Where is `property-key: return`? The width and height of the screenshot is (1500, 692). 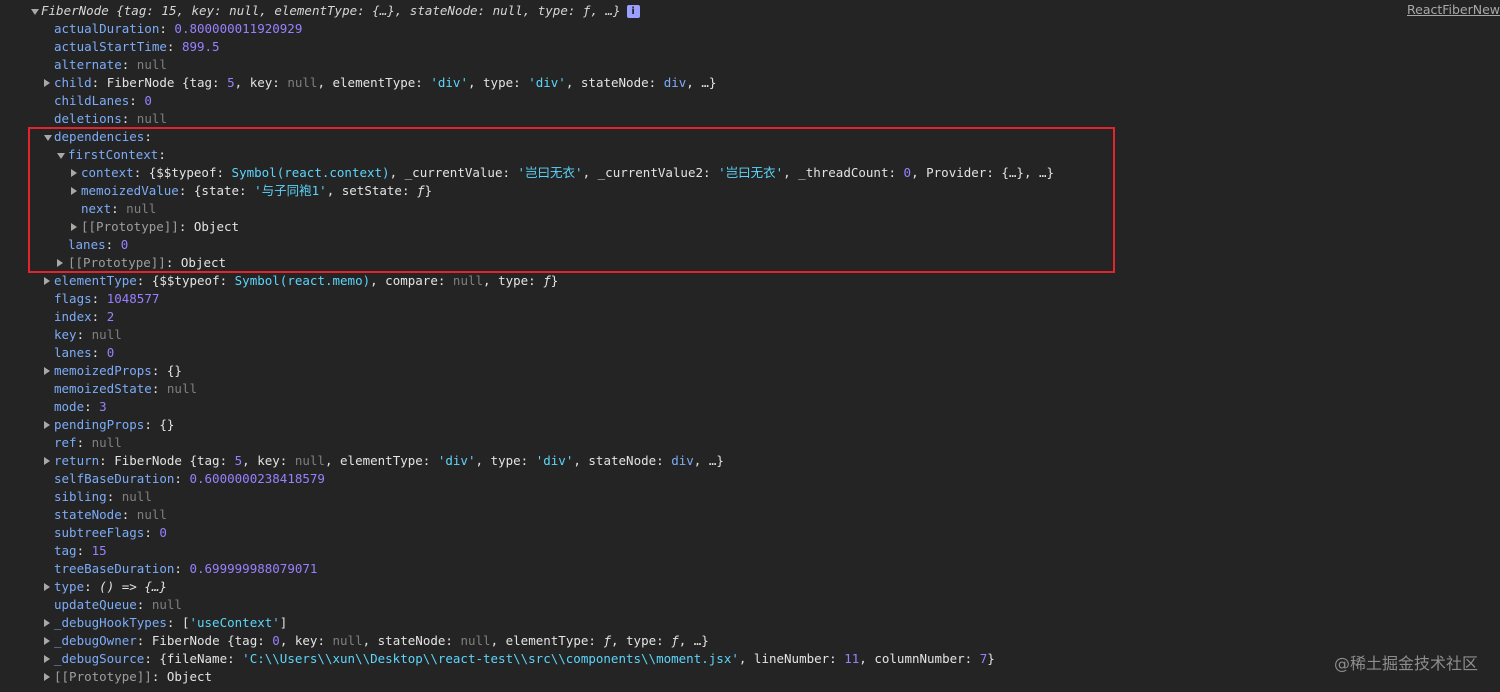
property-key: return is located at coordinates (77, 460).